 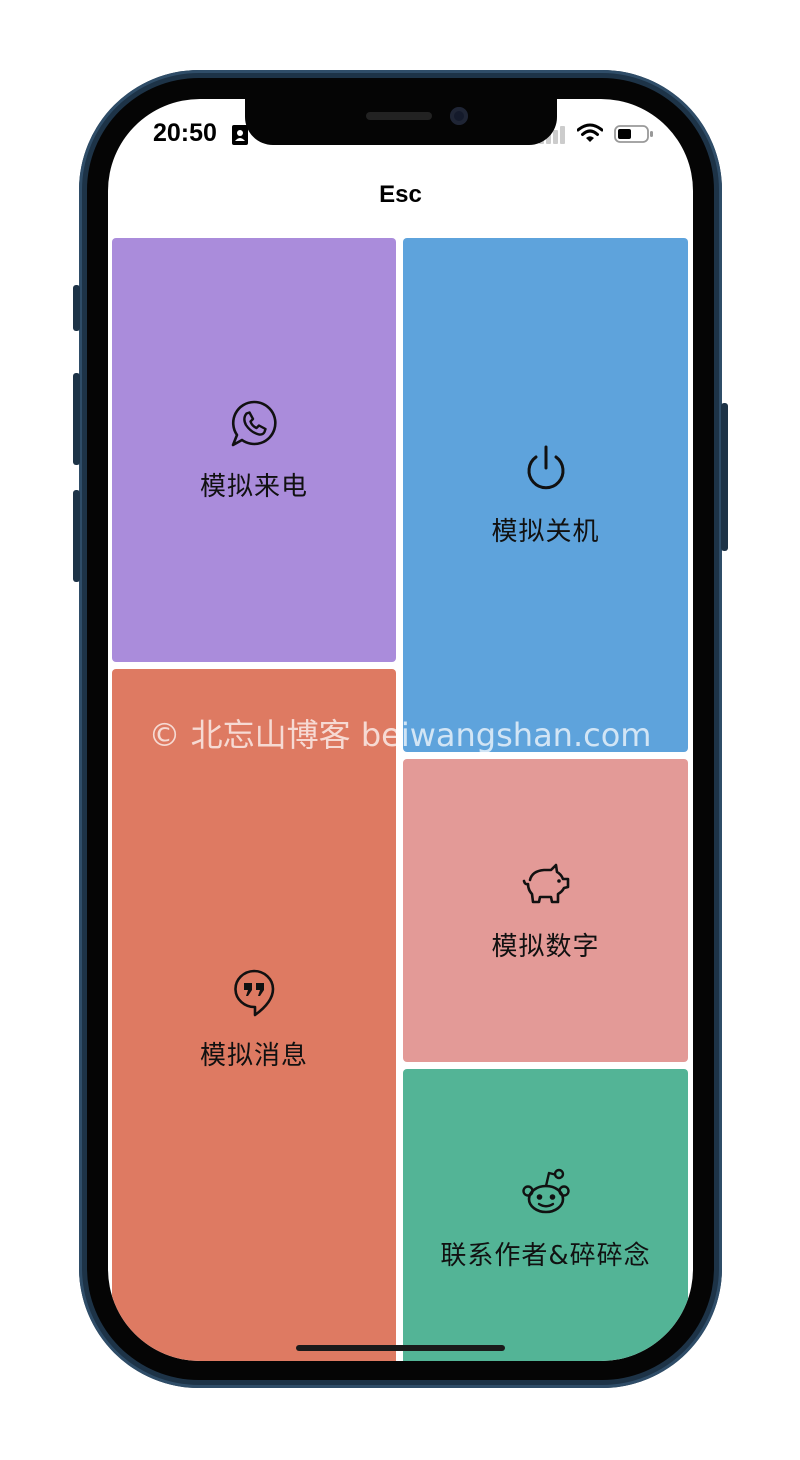 What do you see at coordinates (545, 910) in the screenshot?
I see `tile-simulate-numbers: 模拟数字` at bounding box center [545, 910].